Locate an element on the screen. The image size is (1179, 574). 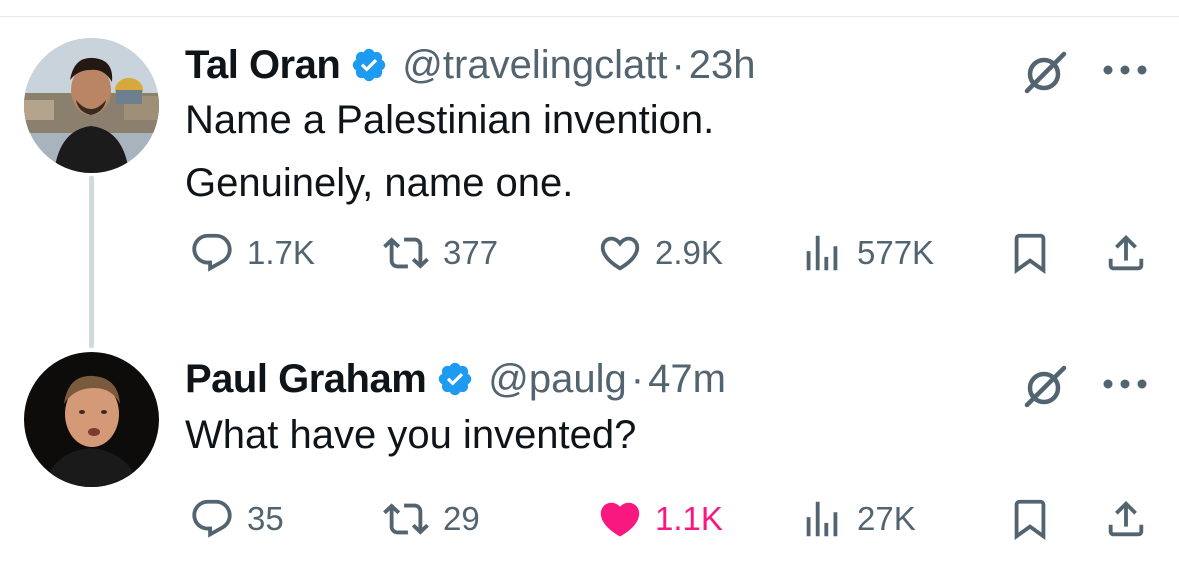
reply-count: 35 is located at coordinates (265, 518).